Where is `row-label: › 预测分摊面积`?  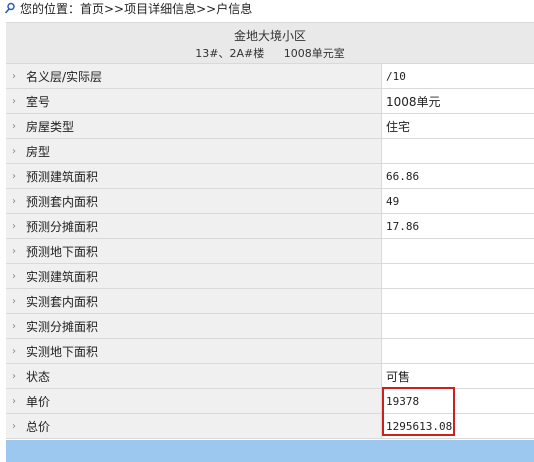
row-label: › 预测分摊面积 is located at coordinates (194, 226).